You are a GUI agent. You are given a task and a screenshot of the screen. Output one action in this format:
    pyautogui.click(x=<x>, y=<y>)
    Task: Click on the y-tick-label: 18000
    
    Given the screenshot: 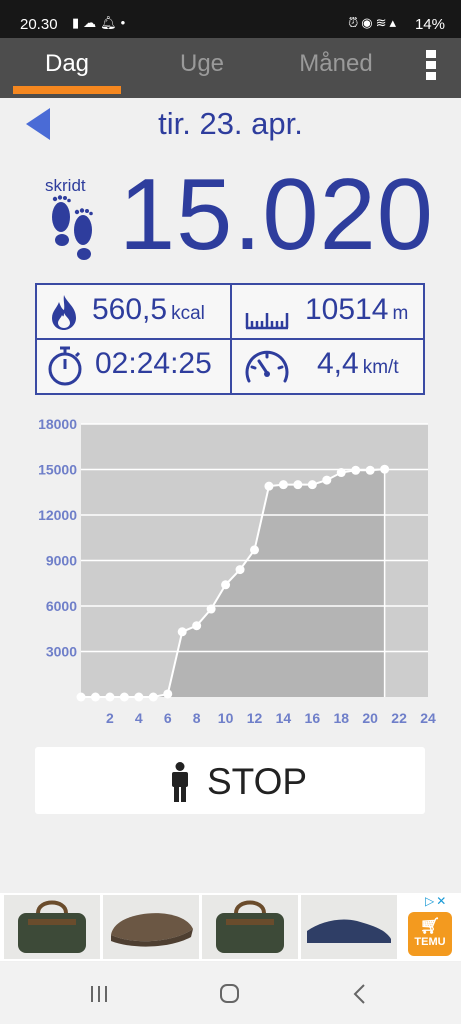 What is the action you would take?
    pyautogui.click(x=57, y=424)
    